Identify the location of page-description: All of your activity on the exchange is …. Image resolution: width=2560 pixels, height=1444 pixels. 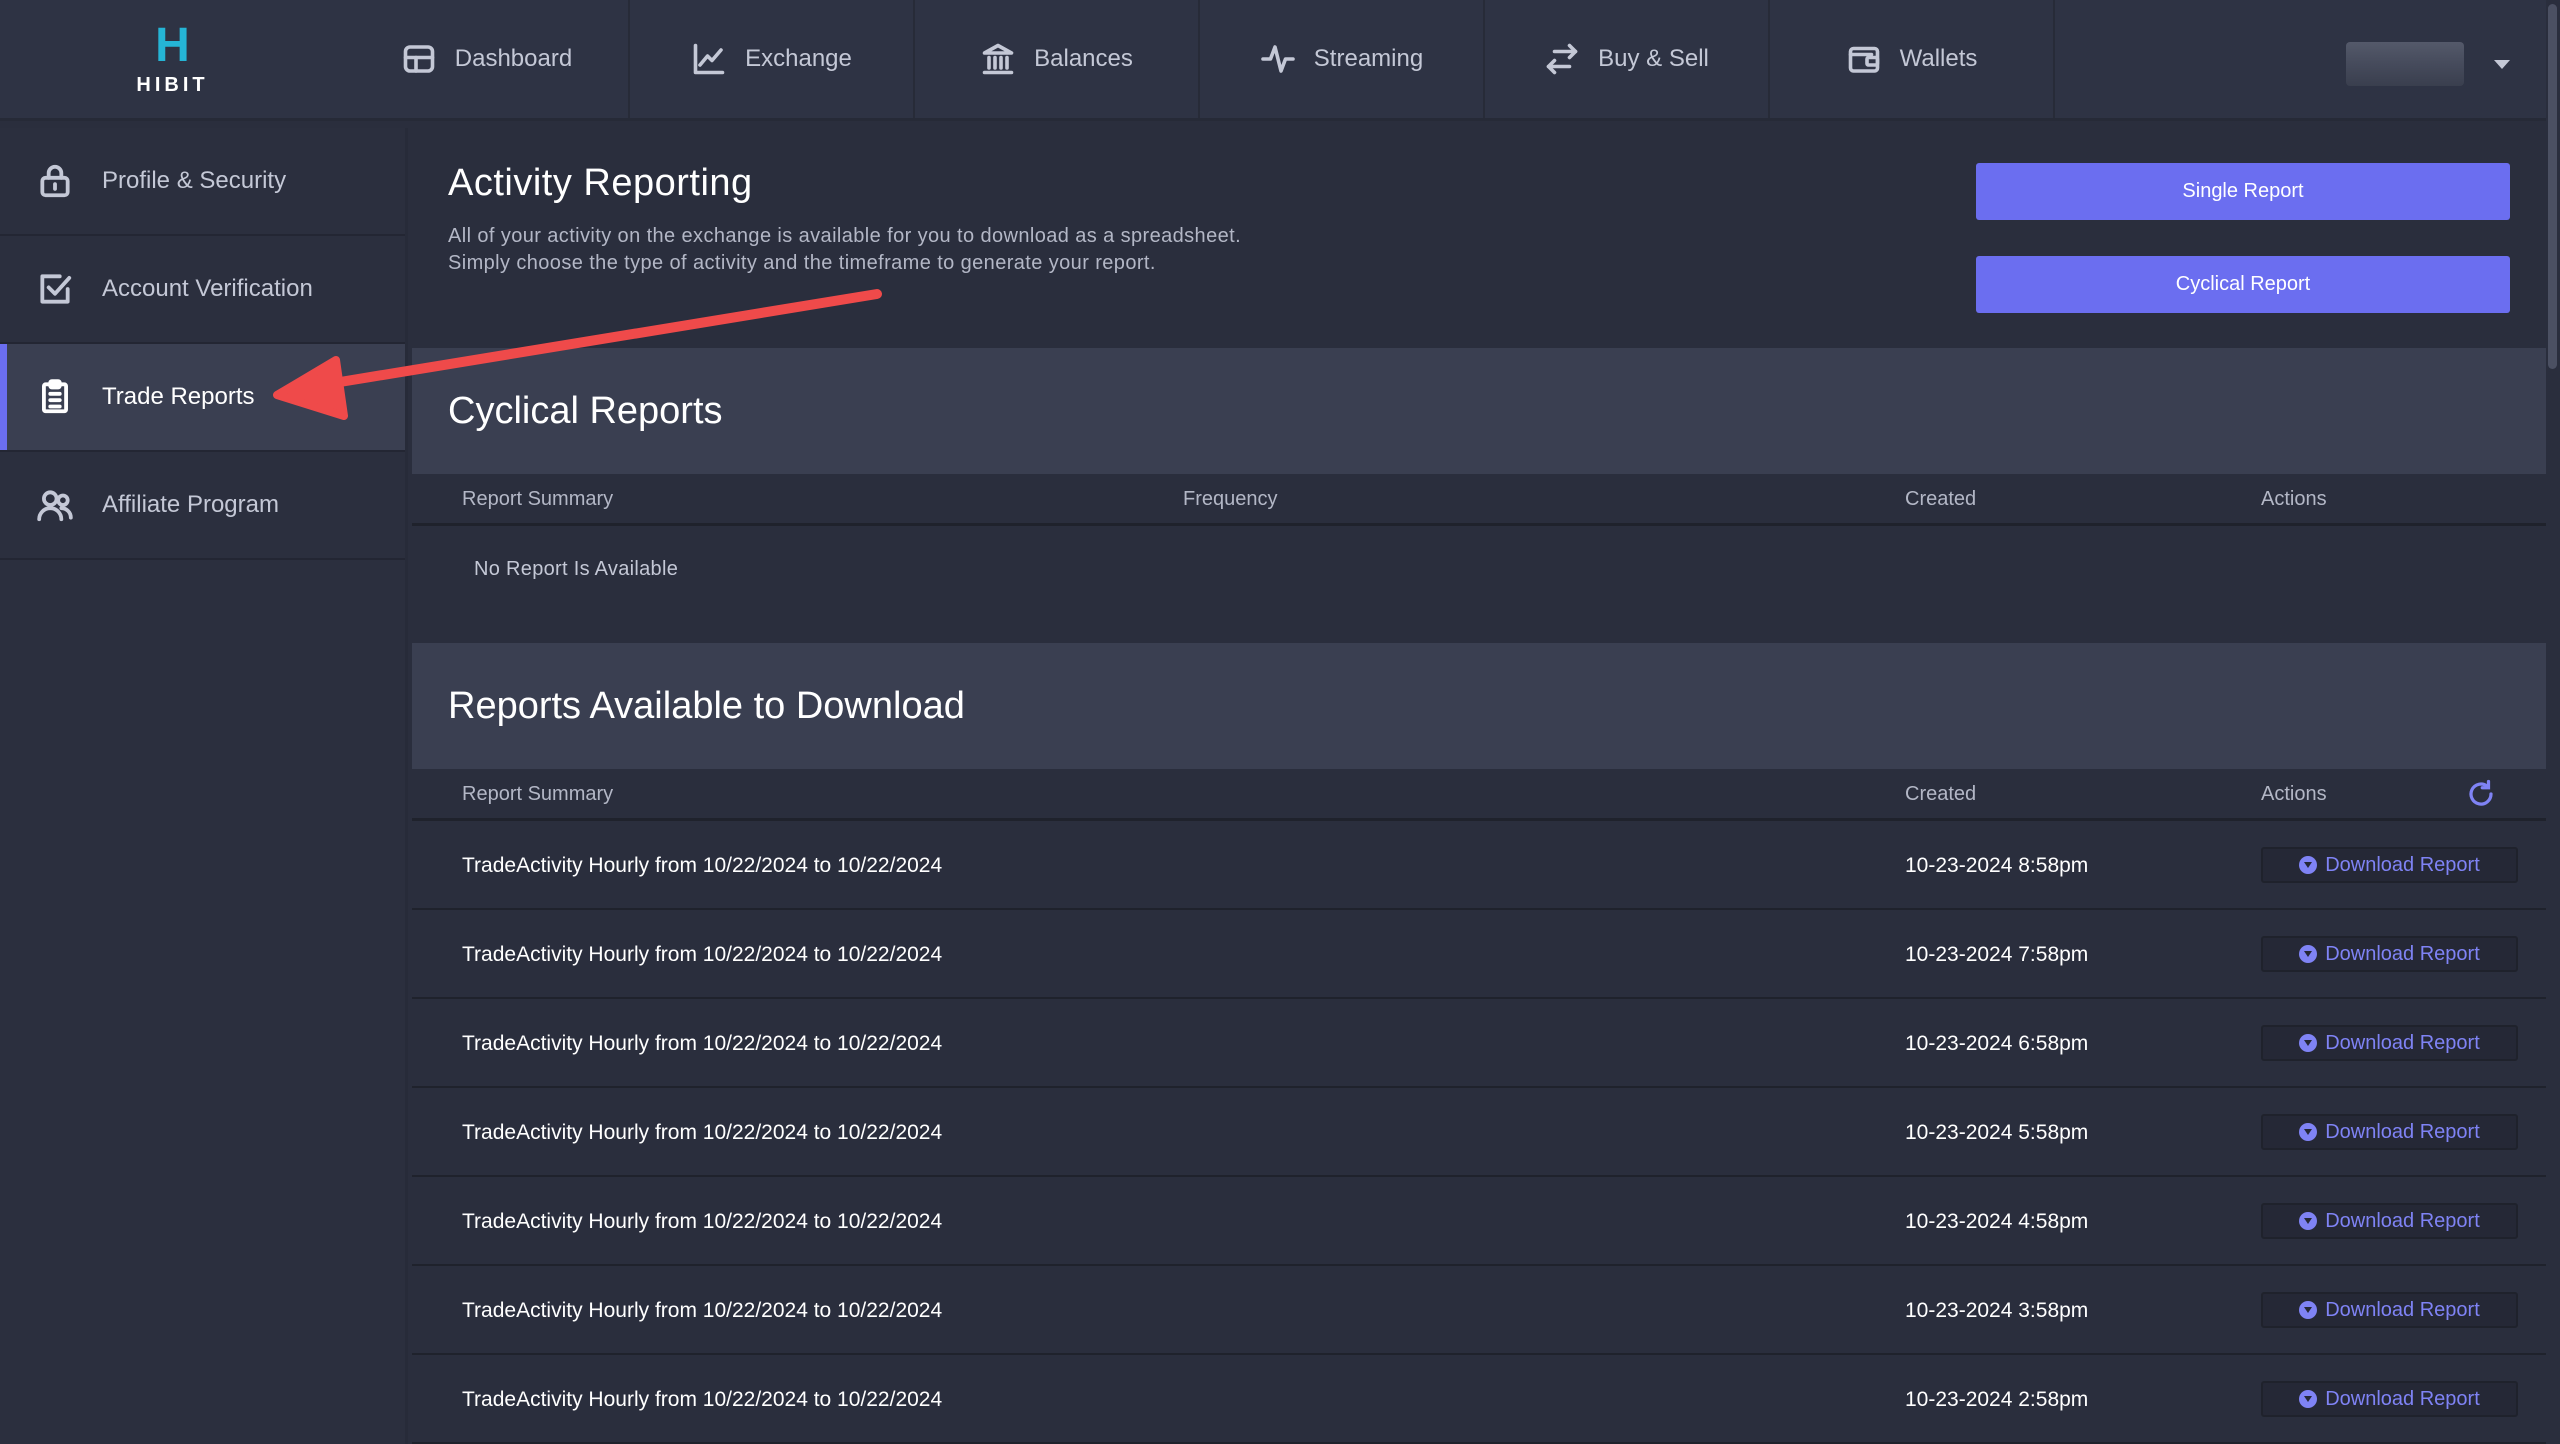
(948, 250).